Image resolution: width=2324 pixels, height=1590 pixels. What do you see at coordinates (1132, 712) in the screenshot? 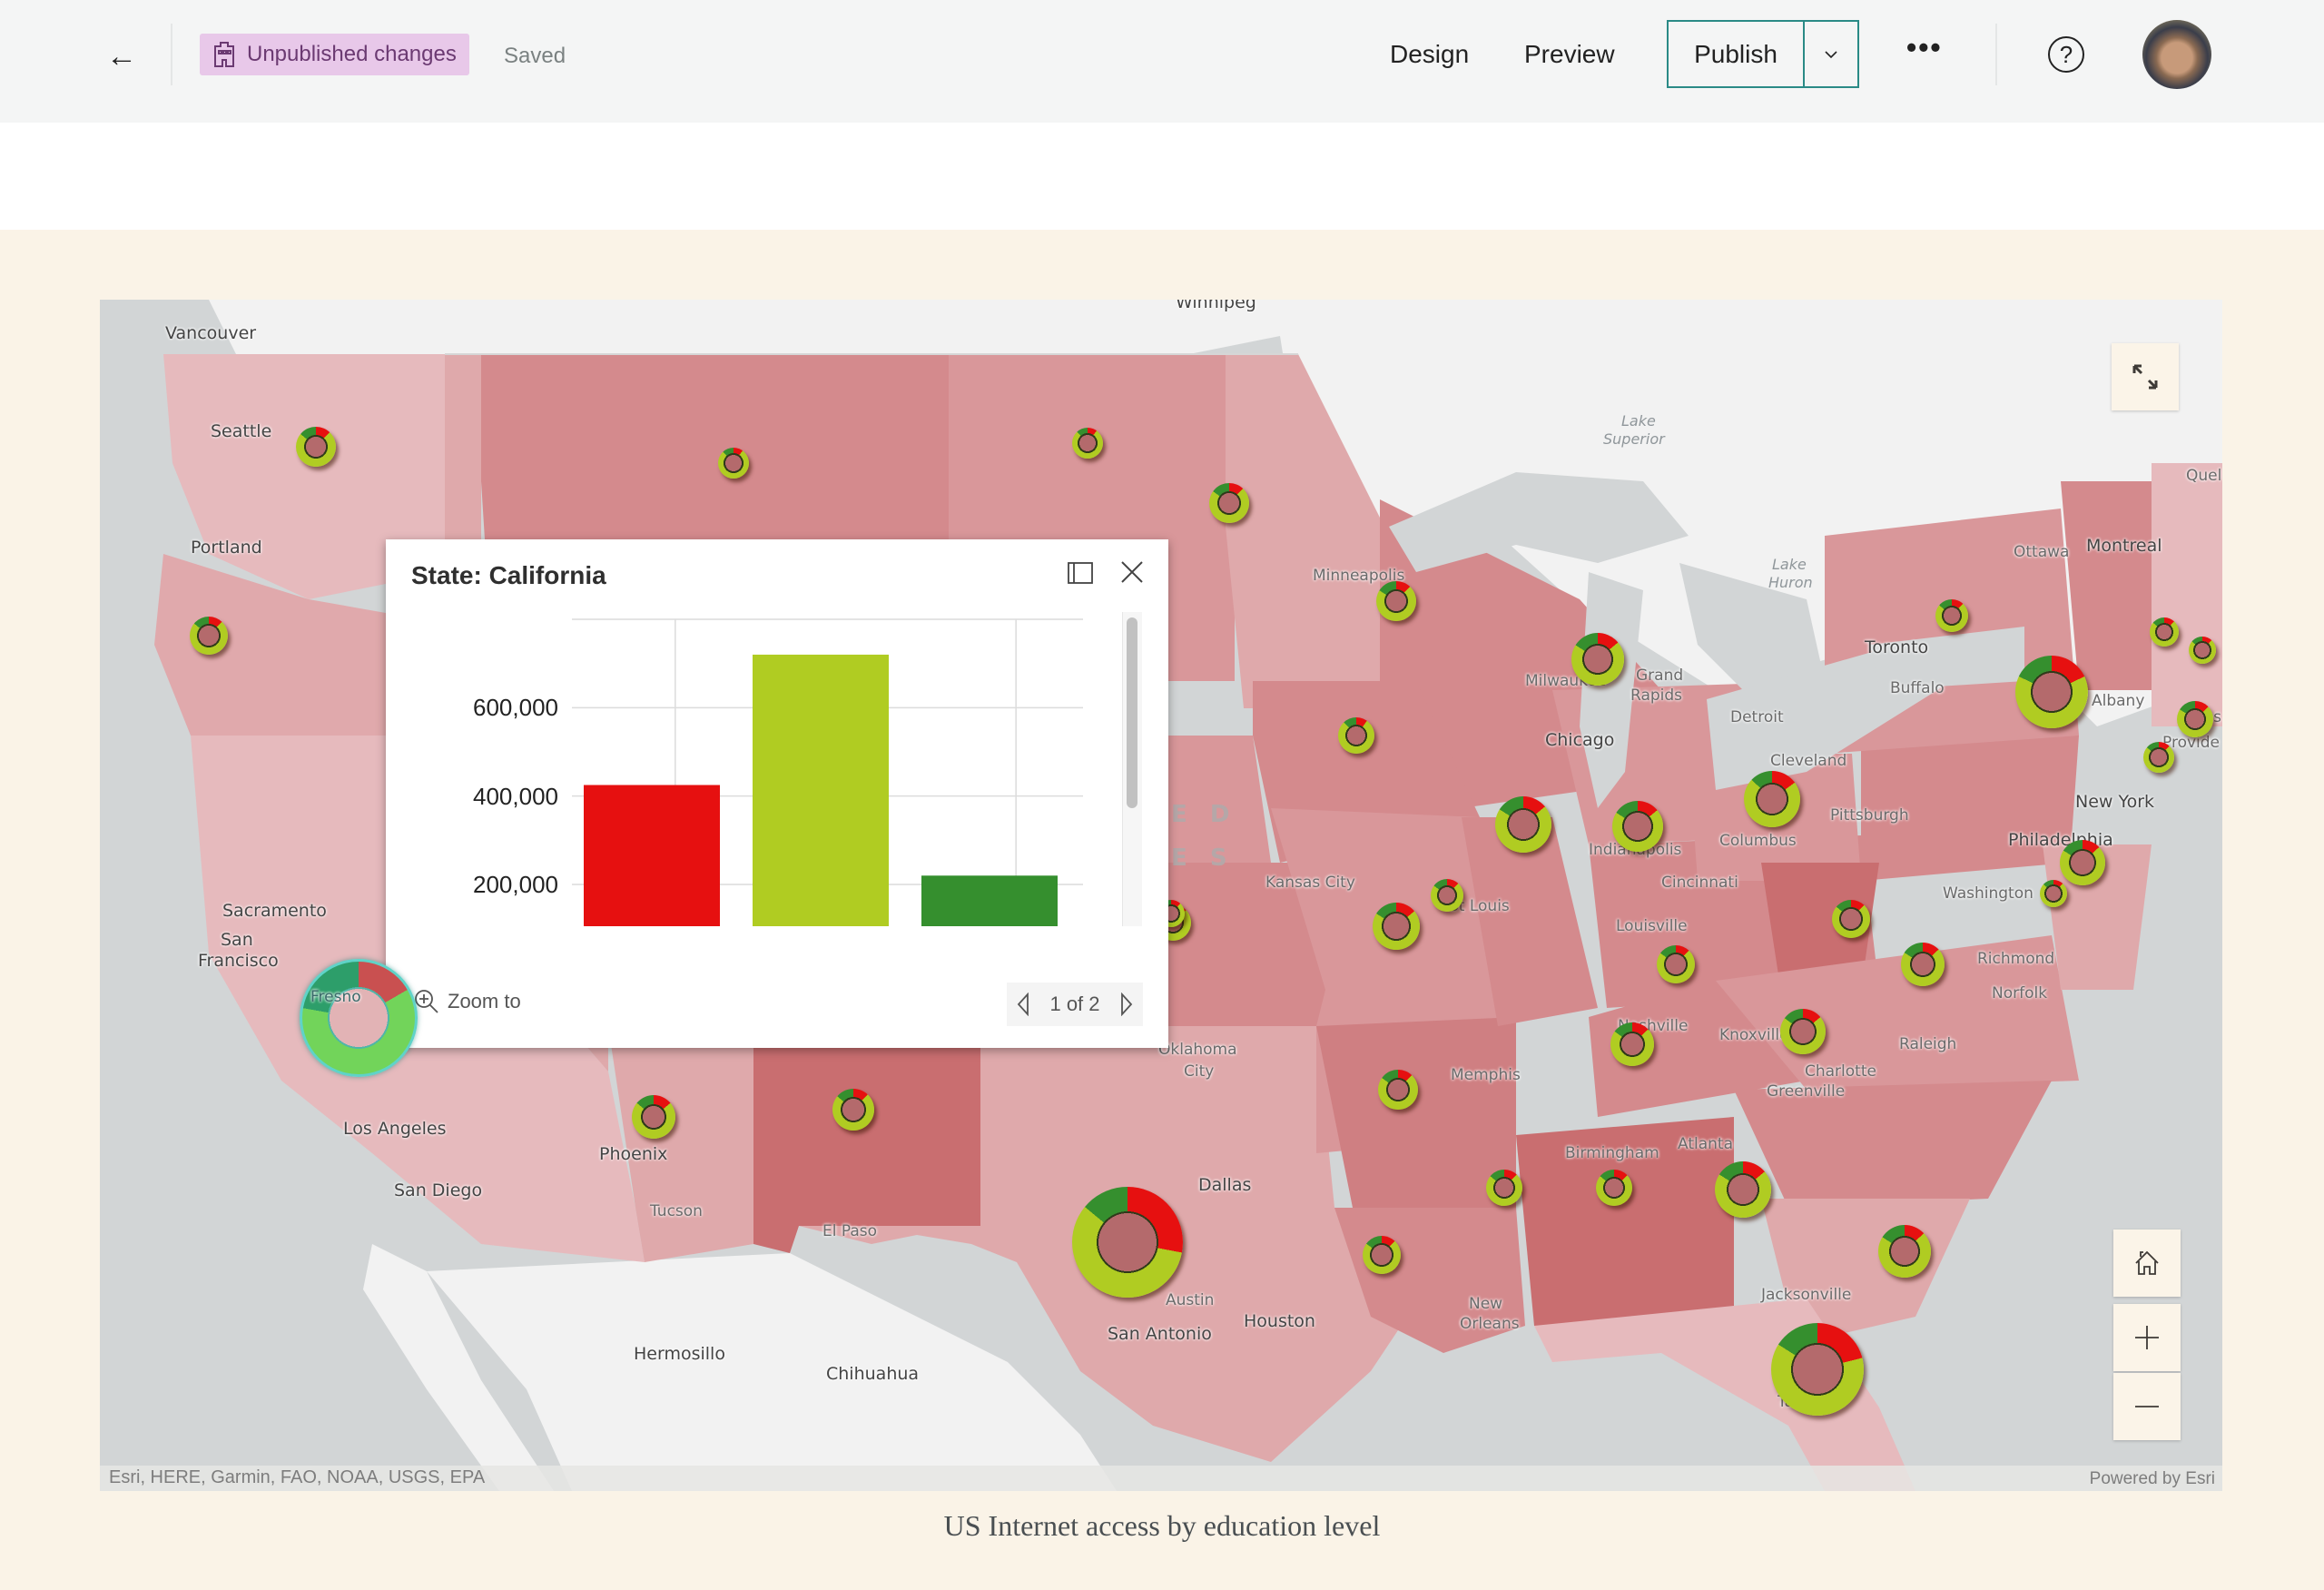
I see `scrollbar-thumb` at bounding box center [1132, 712].